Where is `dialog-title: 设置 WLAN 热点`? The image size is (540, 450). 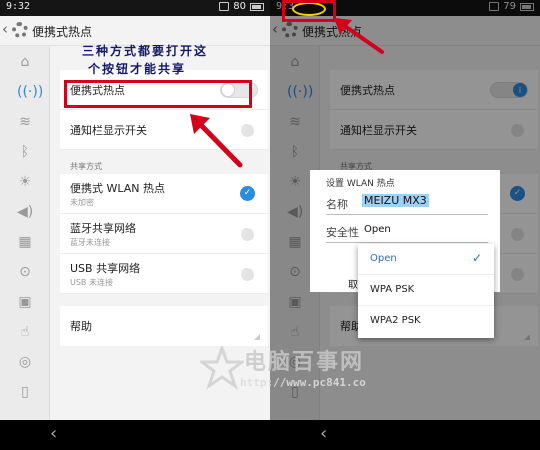 dialog-title: 设置 WLAN 热点 is located at coordinates (360, 184).